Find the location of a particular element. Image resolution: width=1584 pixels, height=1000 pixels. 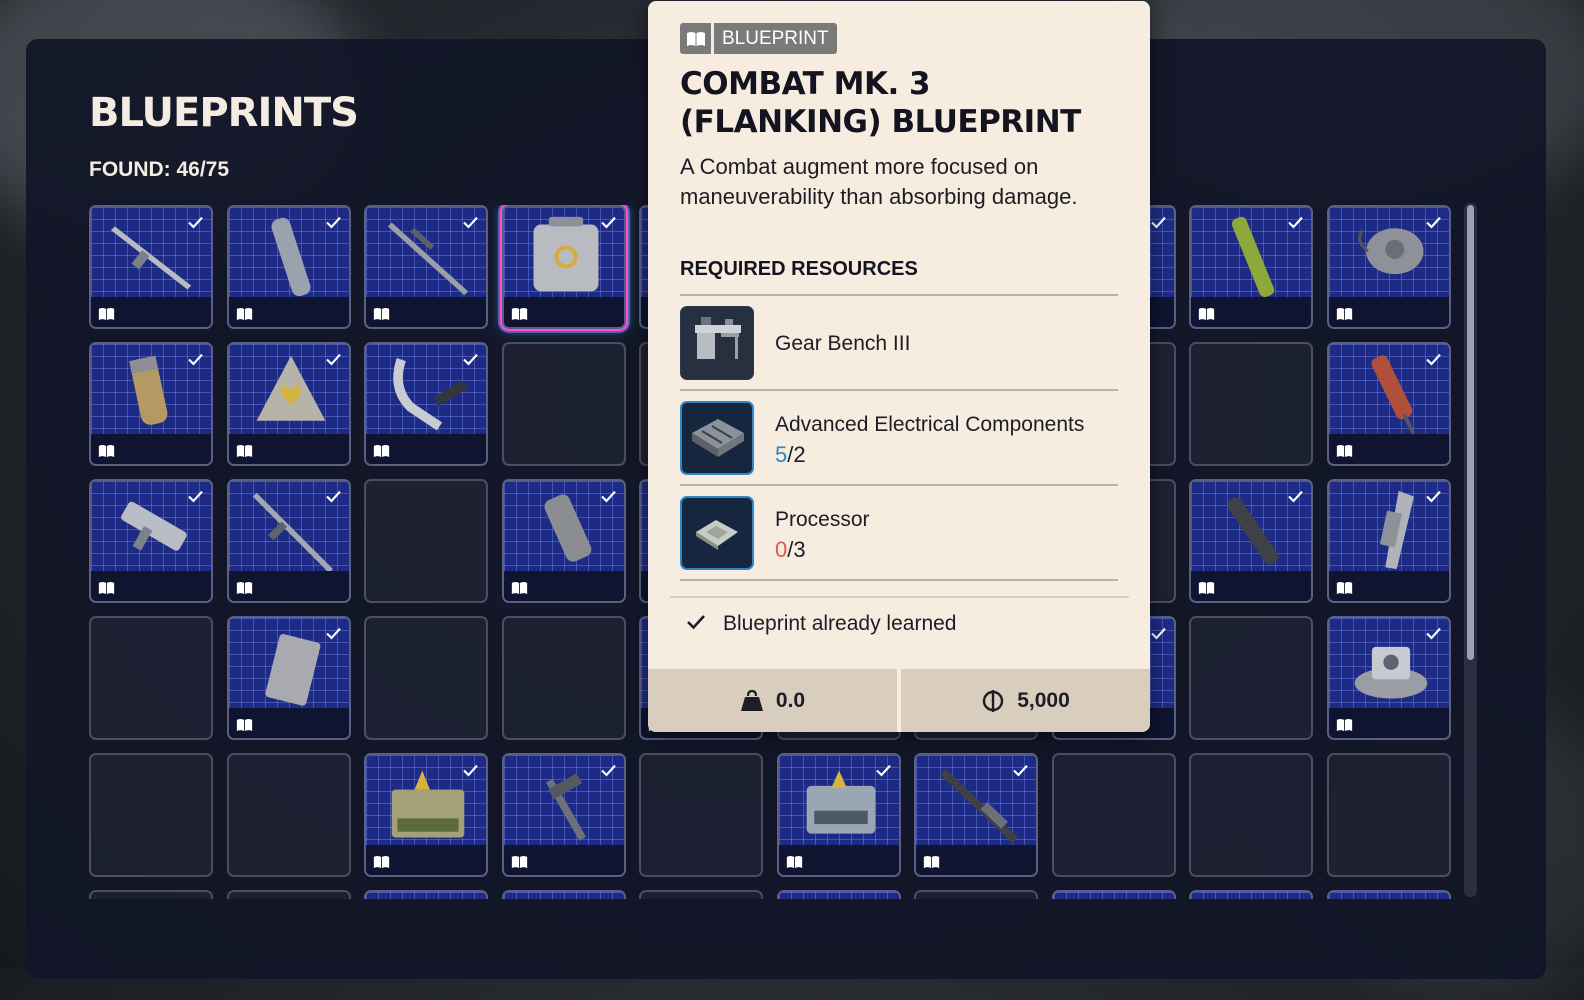

found-counter: FOUND: 46/75 is located at coordinates (159, 169).